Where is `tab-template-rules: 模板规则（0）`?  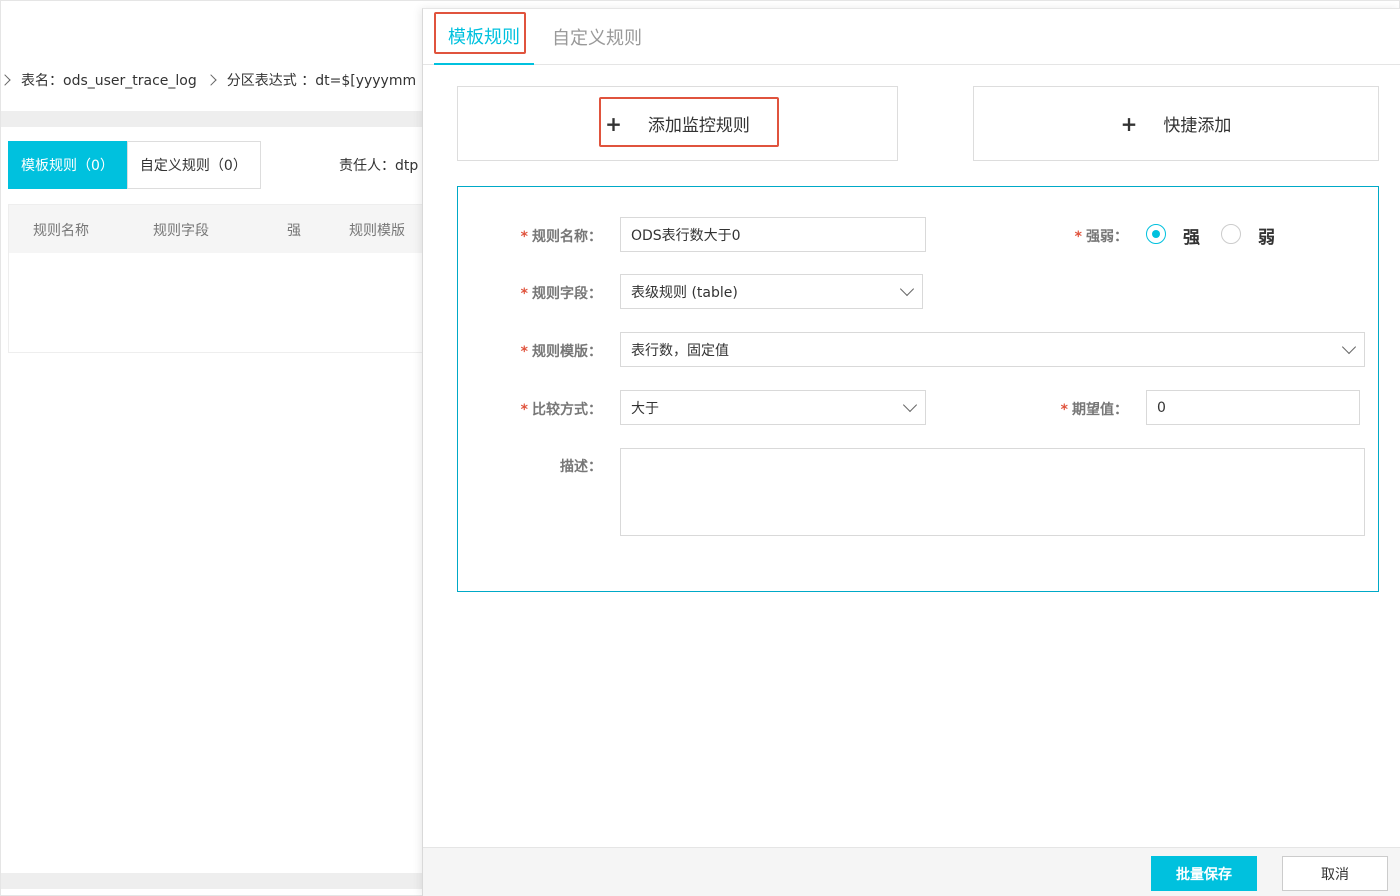 tab-template-rules: 模板规则（0） is located at coordinates (67, 165).